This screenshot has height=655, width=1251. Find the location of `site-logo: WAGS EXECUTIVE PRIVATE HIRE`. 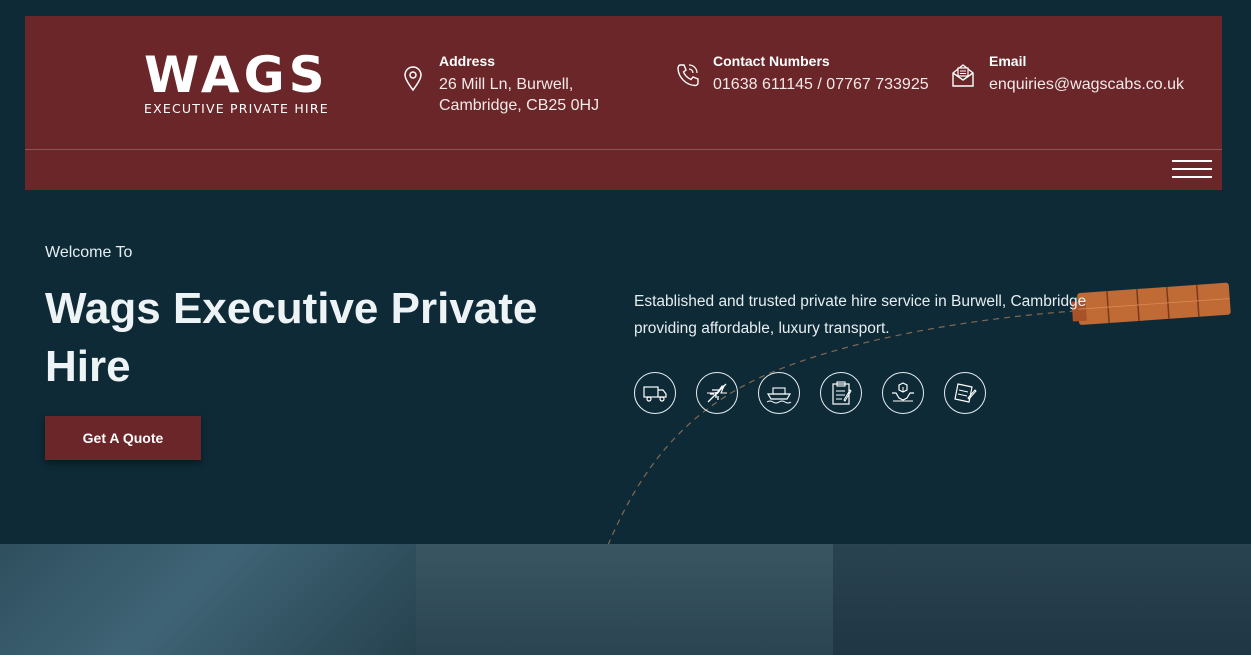

site-logo: WAGS EXECUTIVE PRIVATE HIRE is located at coordinates (236, 81).